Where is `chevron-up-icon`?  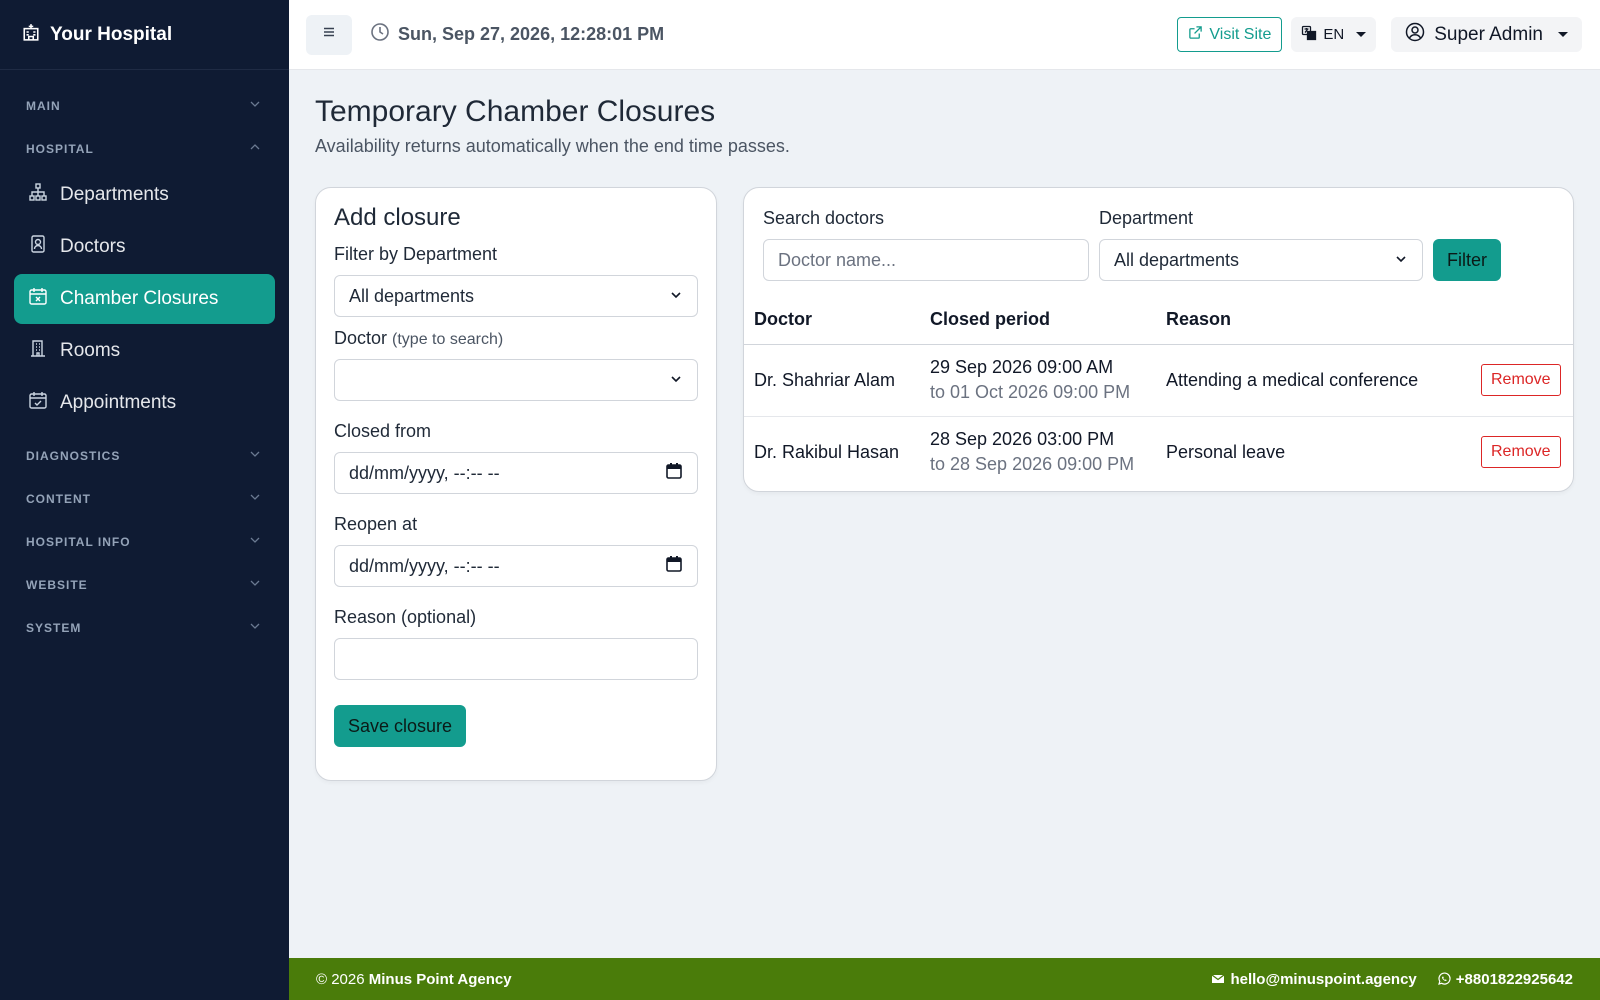
chevron-up-icon is located at coordinates (255, 148).